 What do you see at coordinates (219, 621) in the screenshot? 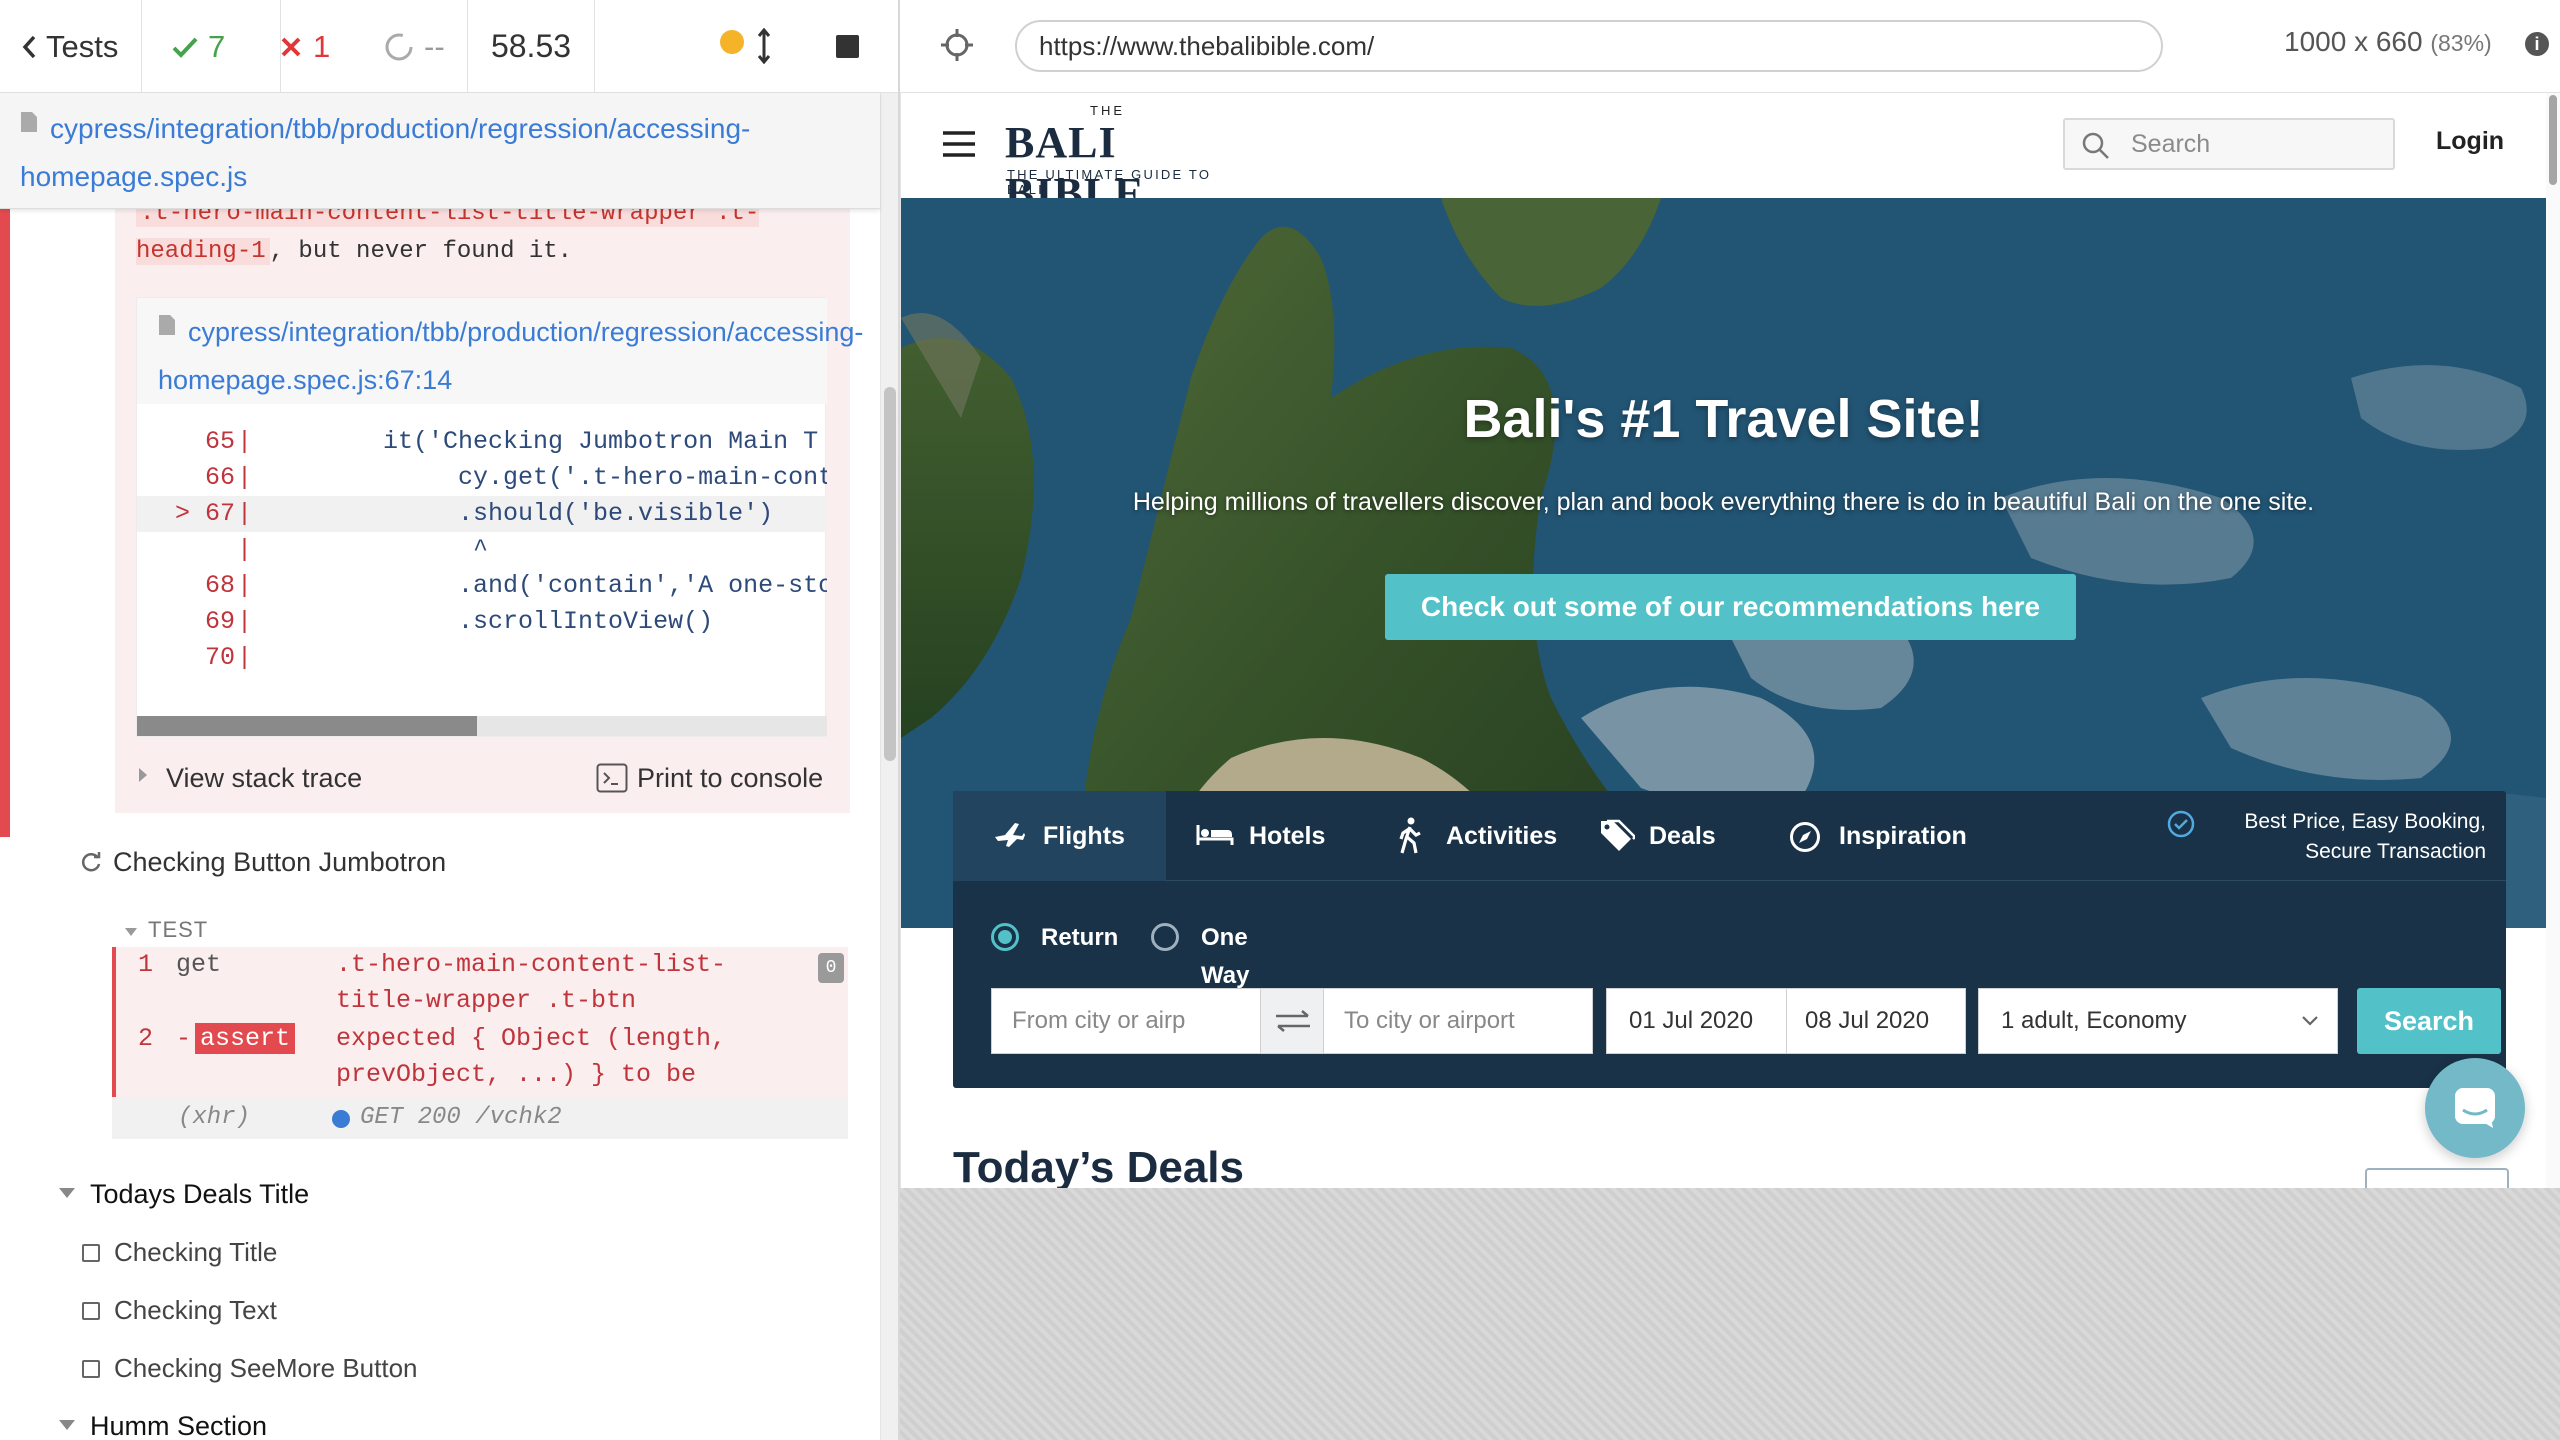
I see `code-line-number: 69` at bounding box center [219, 621].